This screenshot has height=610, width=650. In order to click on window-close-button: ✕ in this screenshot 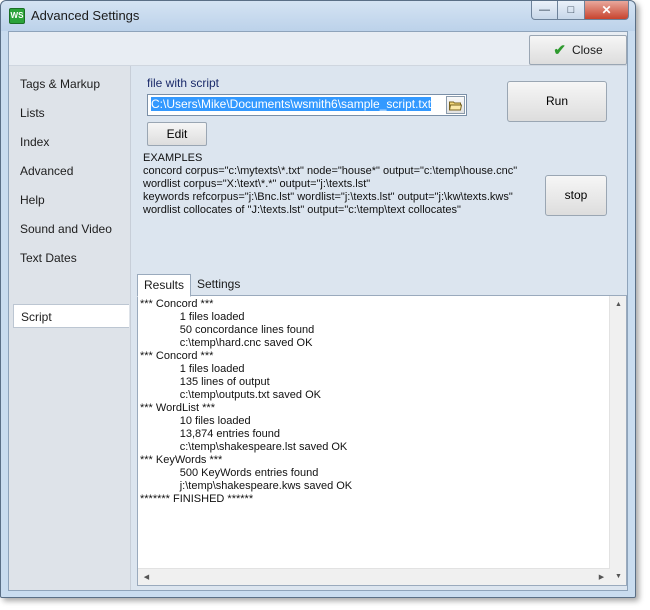, I will do `click(607, 10)`.